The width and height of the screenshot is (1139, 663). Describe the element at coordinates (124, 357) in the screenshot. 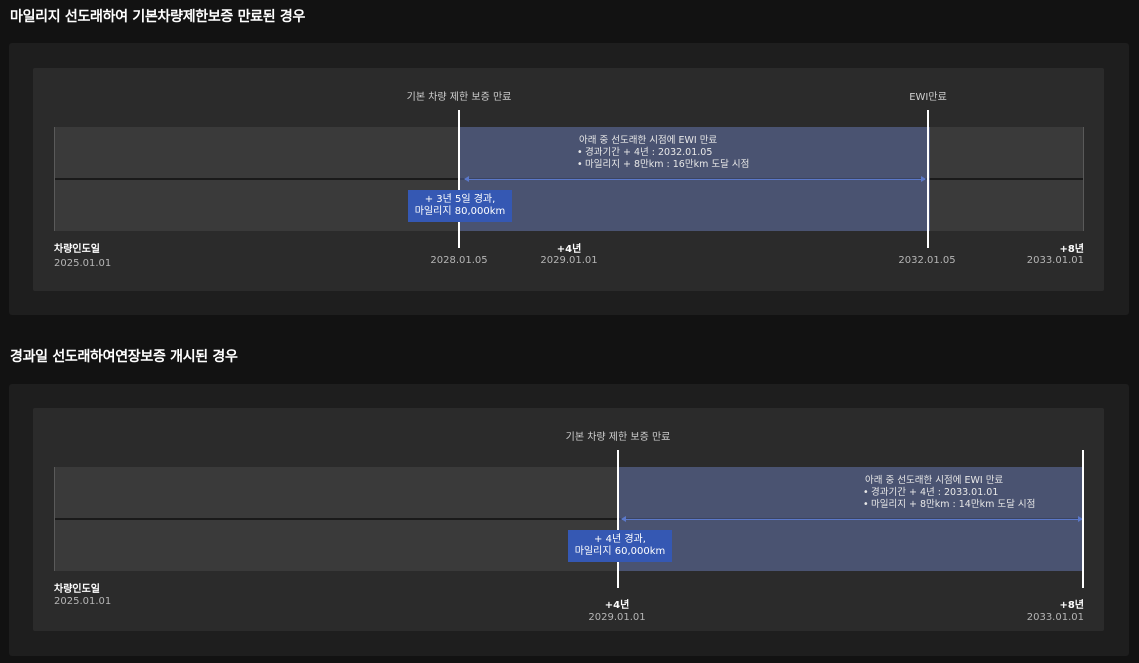

I see `section-2-title: 경과일 선도래하여연장보증 개시된 경우` at that location.